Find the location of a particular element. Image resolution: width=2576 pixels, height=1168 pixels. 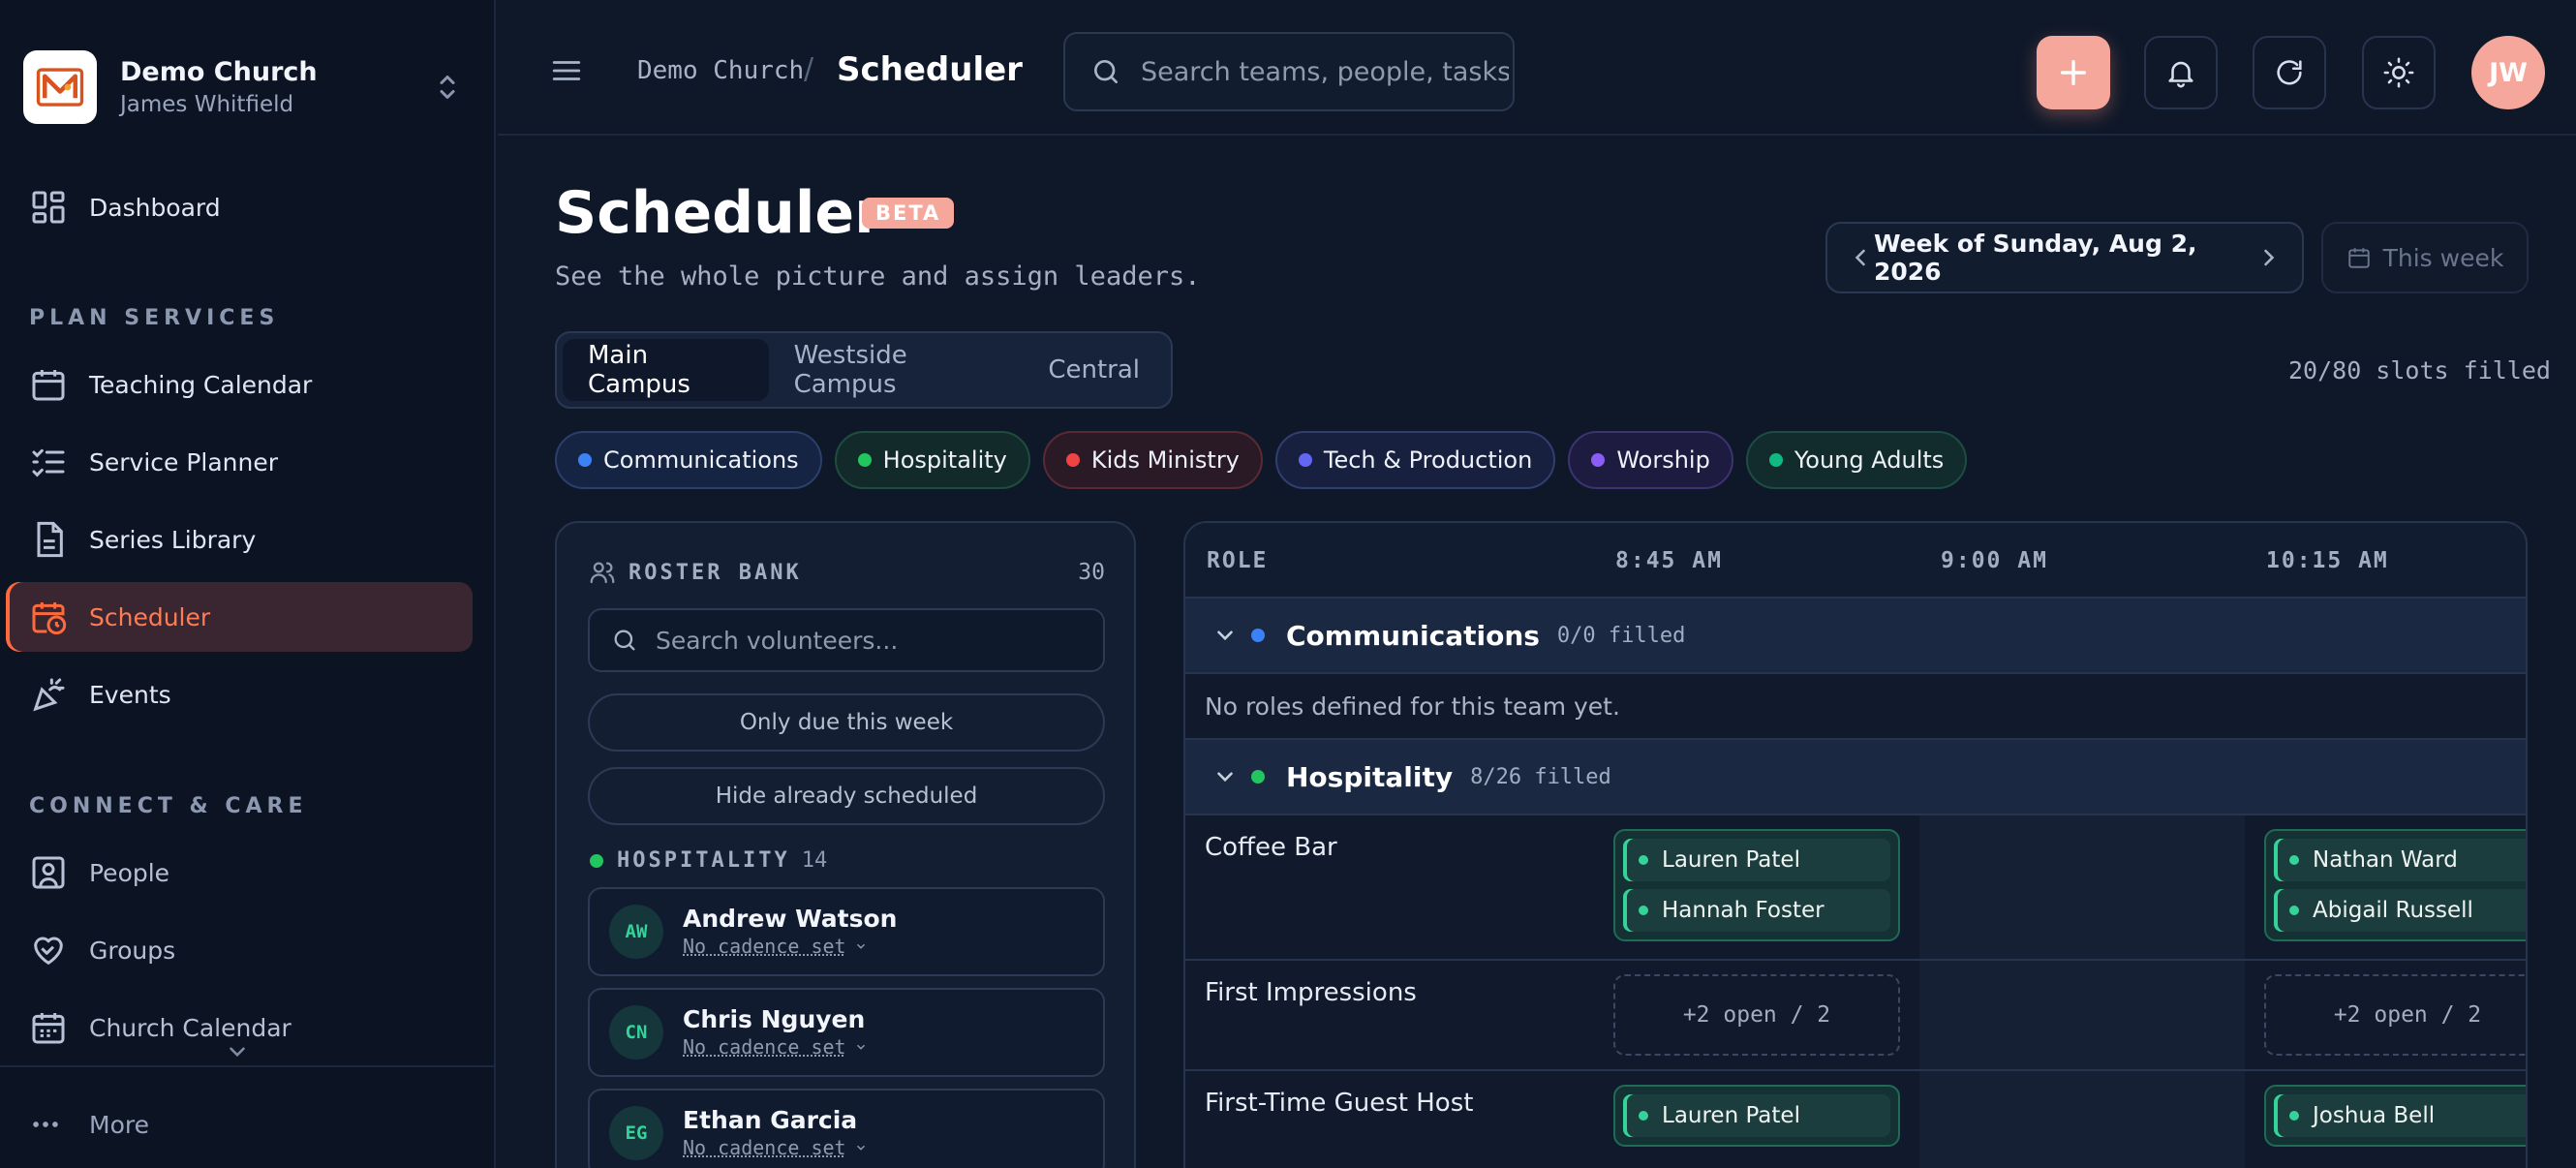

add-button is located at coordinates (2073, 72).